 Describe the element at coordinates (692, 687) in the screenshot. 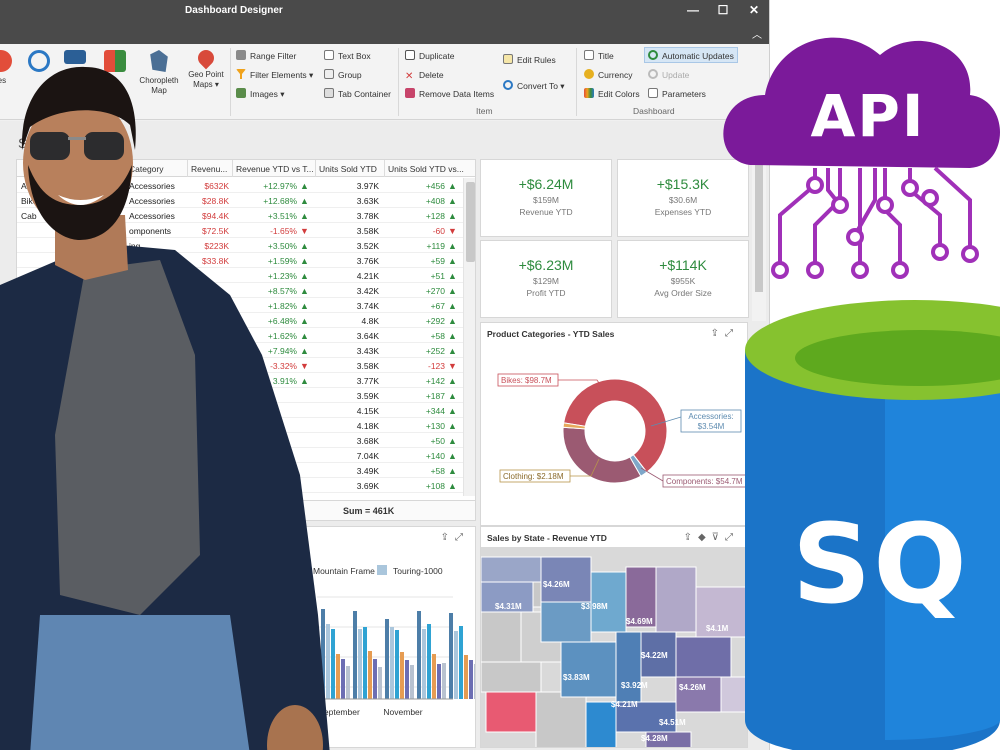

I see `map-value-label: $4.26M` at that location.